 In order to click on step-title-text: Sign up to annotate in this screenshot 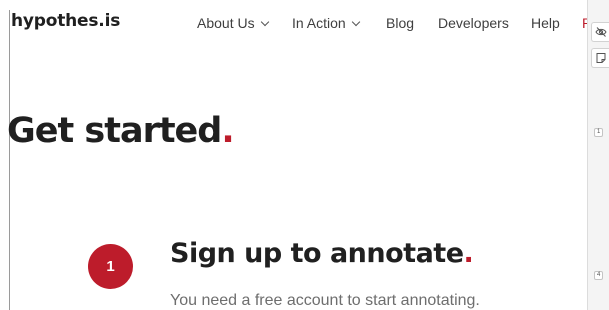, I will do `click(317, 253)`.